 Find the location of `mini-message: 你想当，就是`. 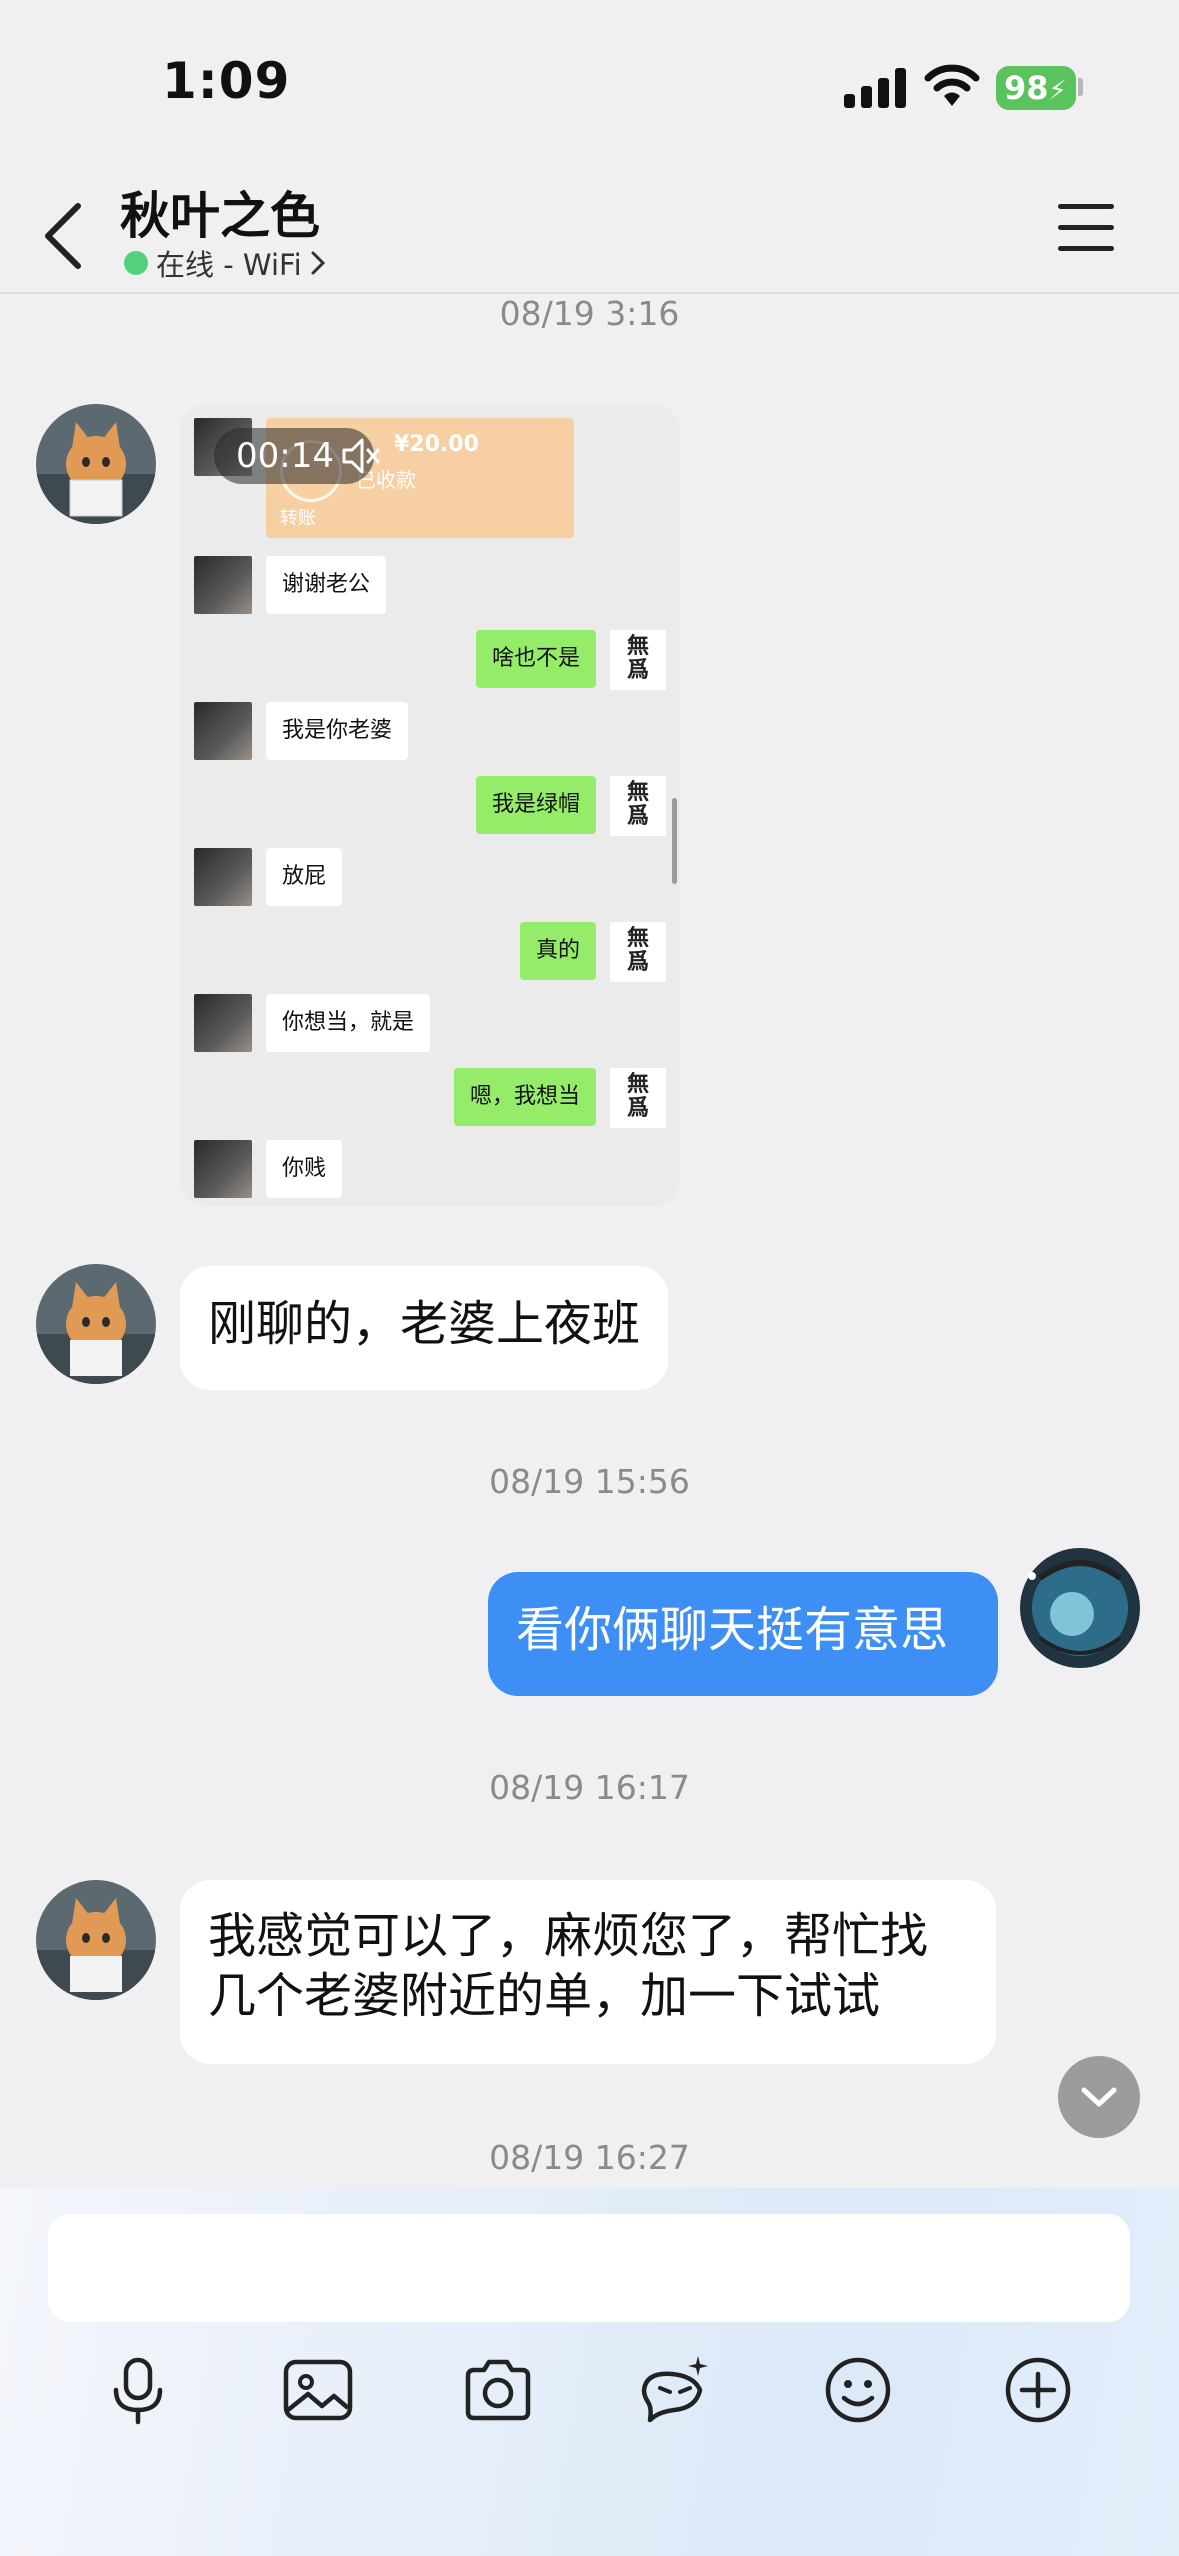

mini-message: 你想当，就是 is located at coordinates (348, 1023).